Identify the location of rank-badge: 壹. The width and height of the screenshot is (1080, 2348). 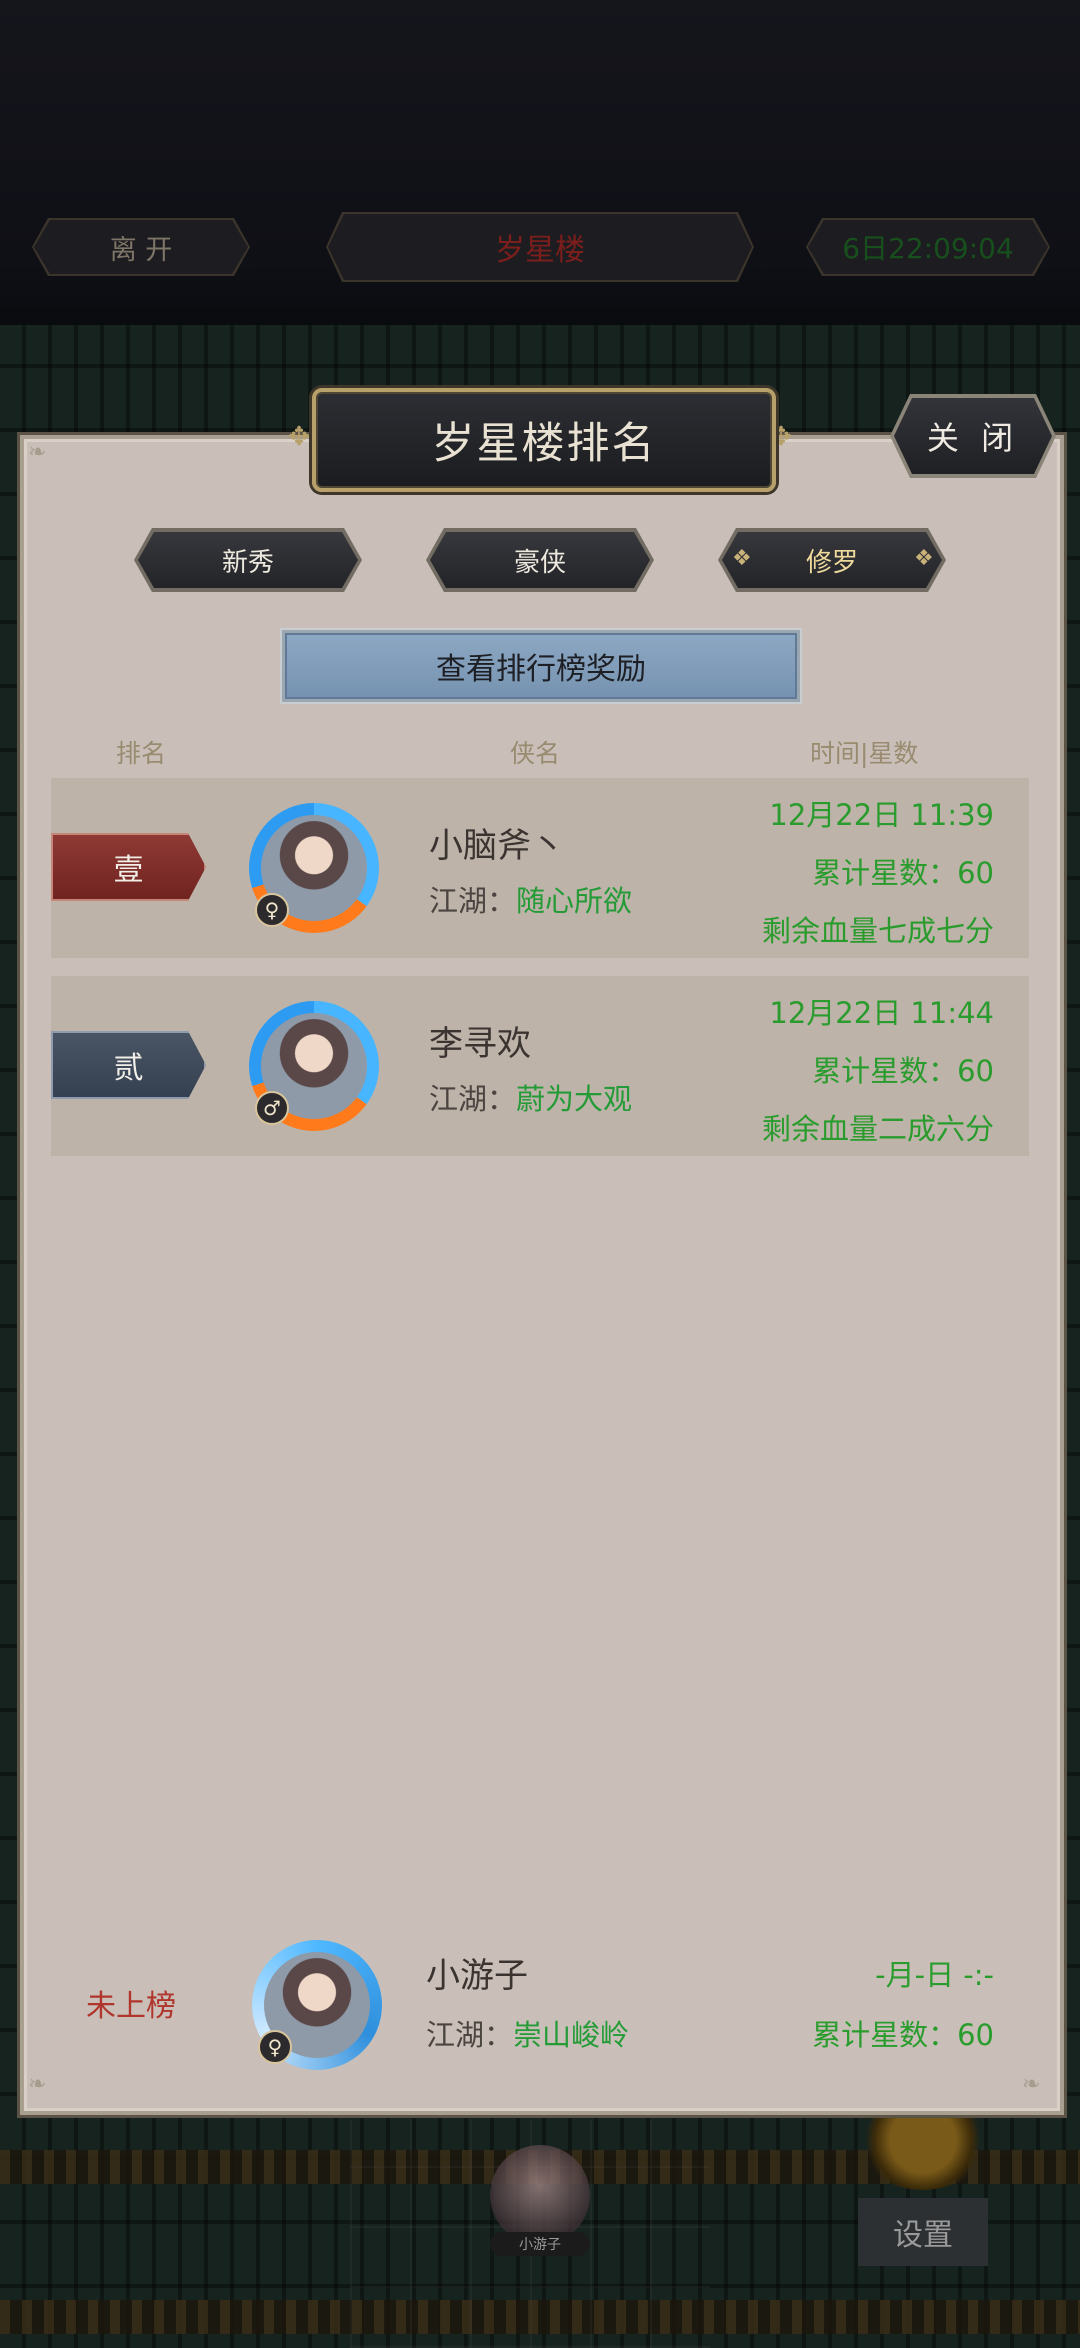
(128, 867).